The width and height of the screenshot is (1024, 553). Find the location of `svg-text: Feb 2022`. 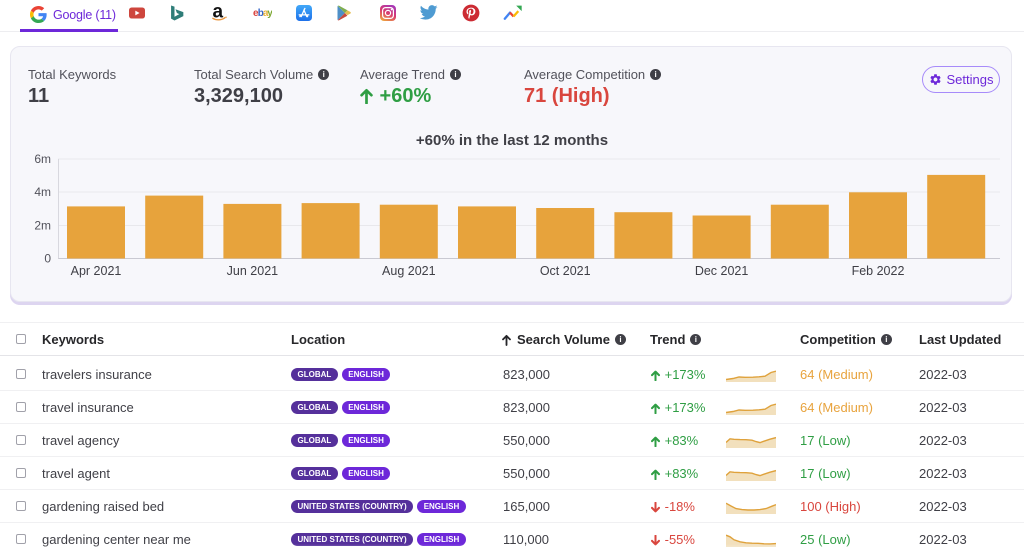

svg-text: Feb 2022 is located at coordinates (878, 271).